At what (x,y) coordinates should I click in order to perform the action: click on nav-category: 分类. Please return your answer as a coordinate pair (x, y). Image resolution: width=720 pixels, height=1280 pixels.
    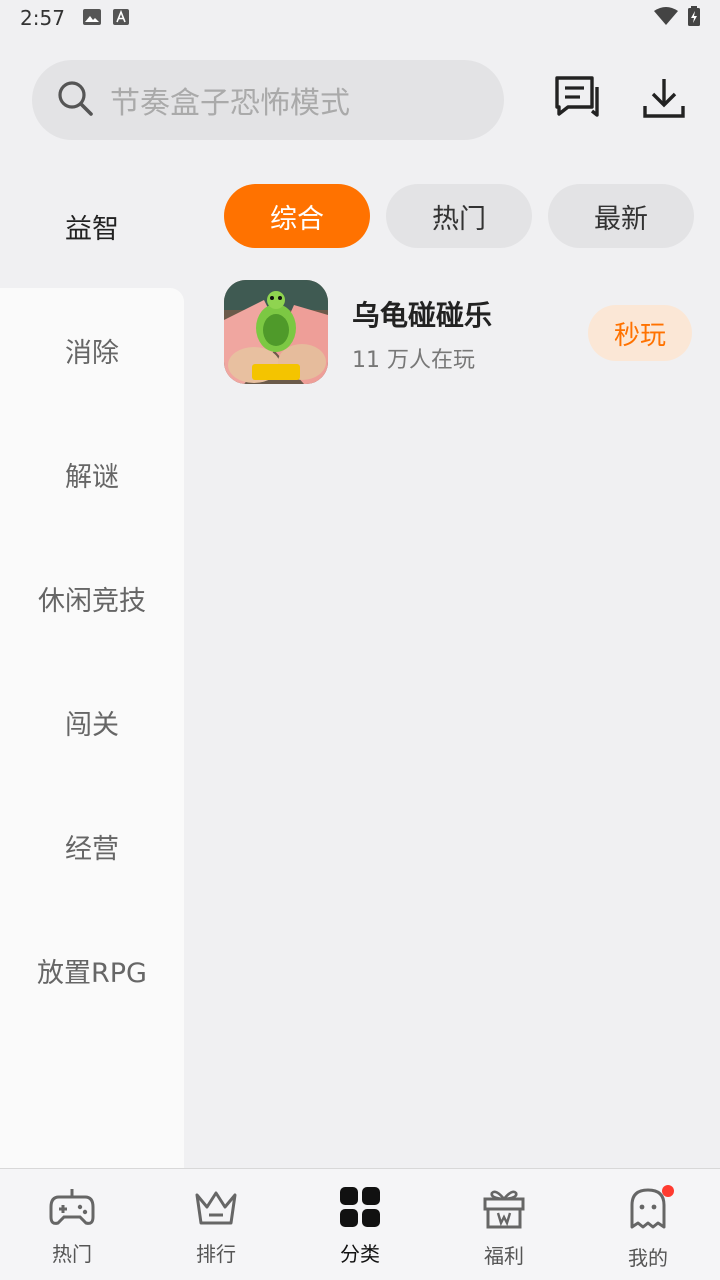
    Looking at the image, I should click on (360, 1224).